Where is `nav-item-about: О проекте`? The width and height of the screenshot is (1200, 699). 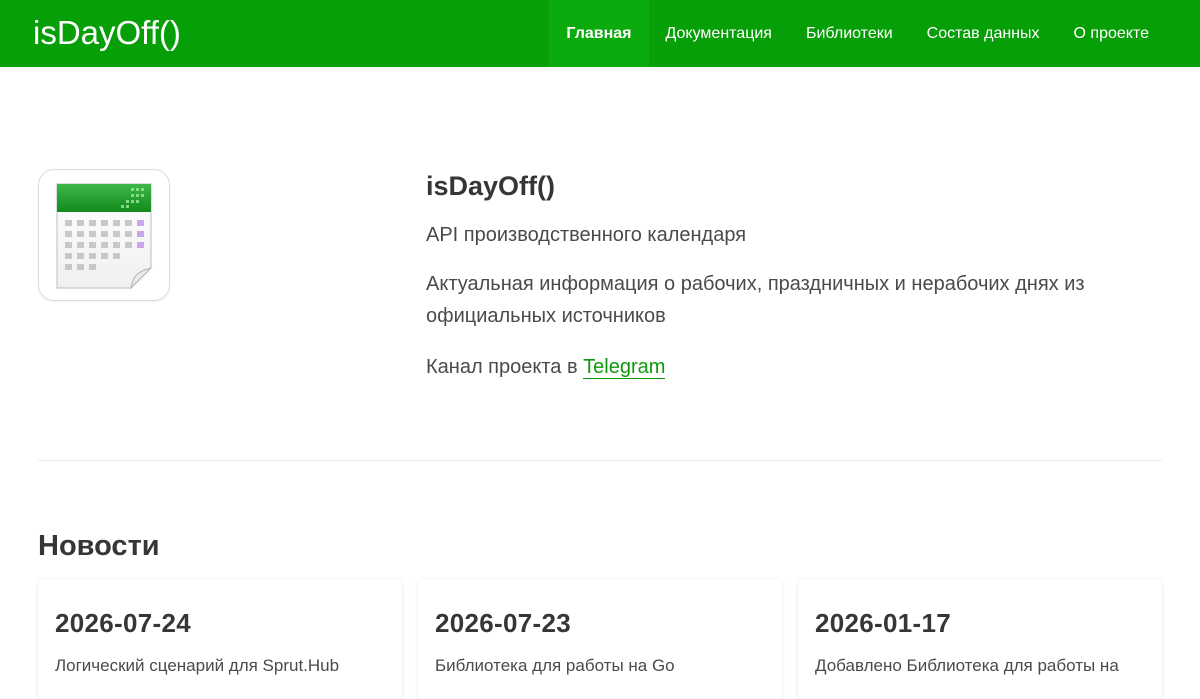 nav-item-about: О проекте is located at coordinates (1111, 33).